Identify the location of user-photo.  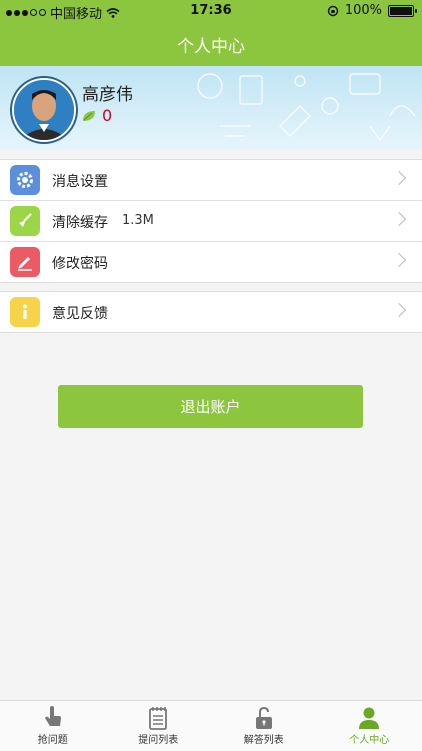
(44, 110).